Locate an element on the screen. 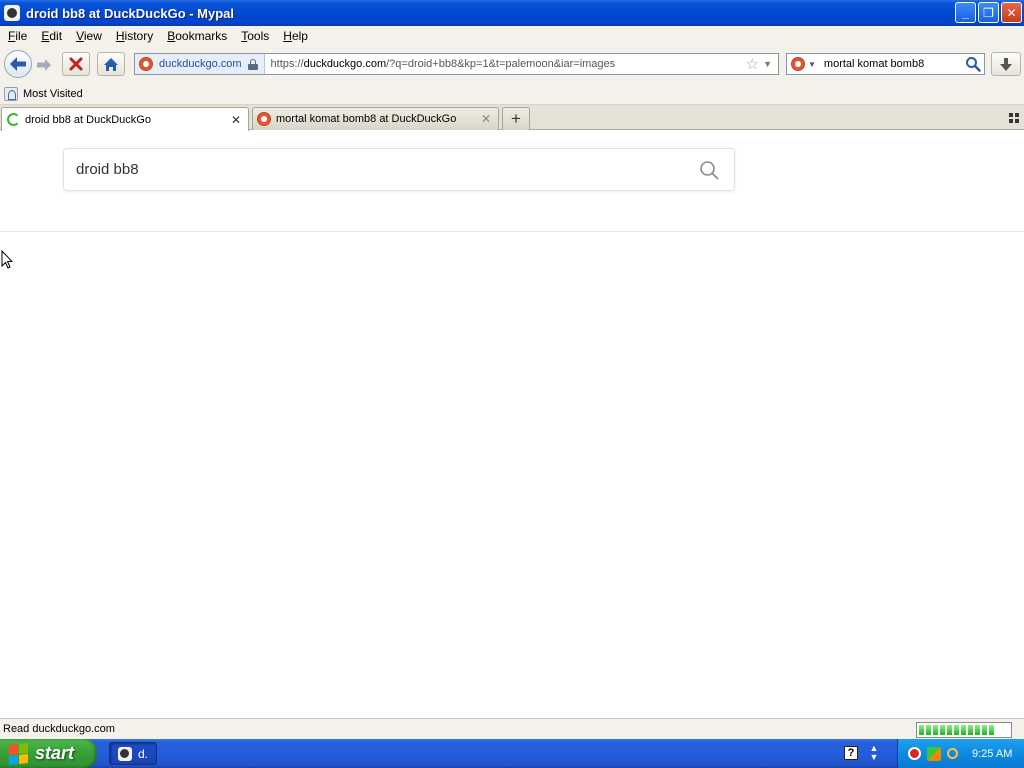 The width and height of the screenshot is (1024, 768). menu-help-label: elp is located at coordinates (299, 36).